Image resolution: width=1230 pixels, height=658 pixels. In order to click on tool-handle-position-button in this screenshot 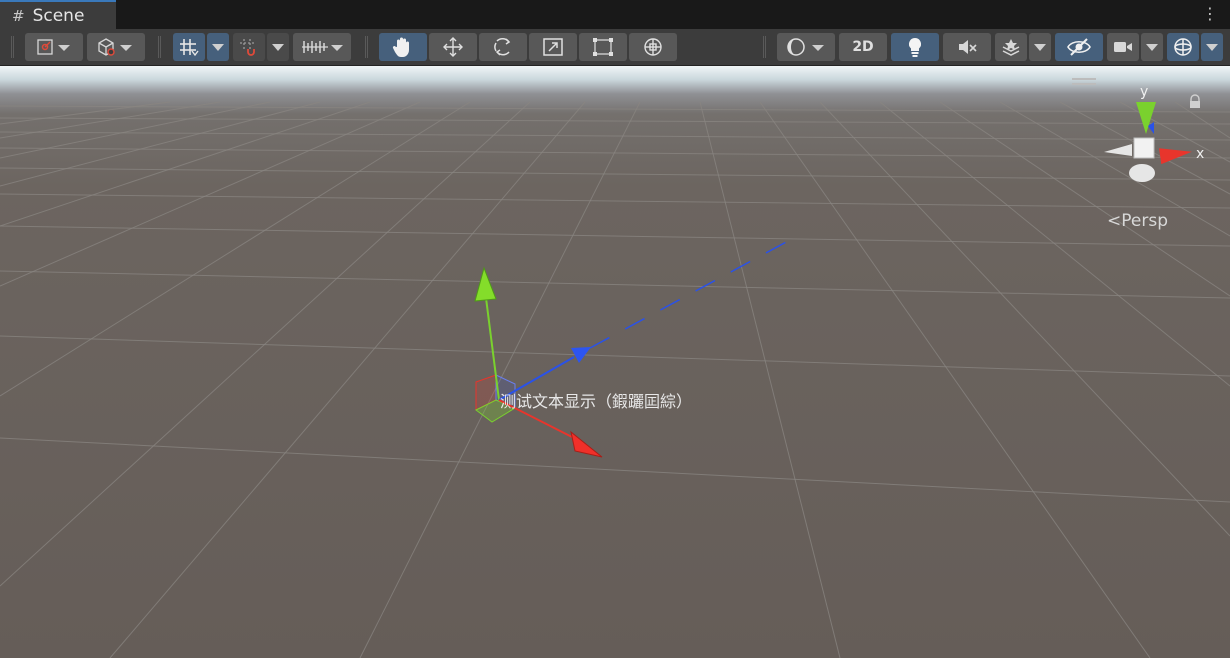, I will do `click(54, 47)`.